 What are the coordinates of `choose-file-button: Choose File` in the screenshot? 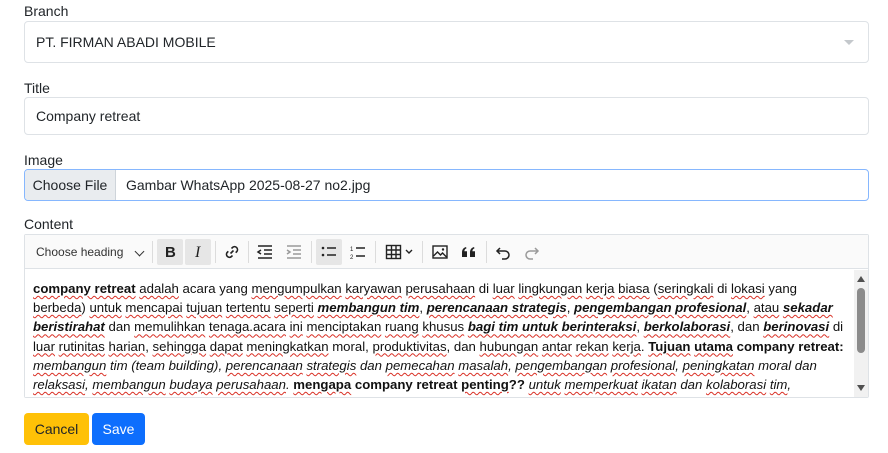 It's located at (70, 185).